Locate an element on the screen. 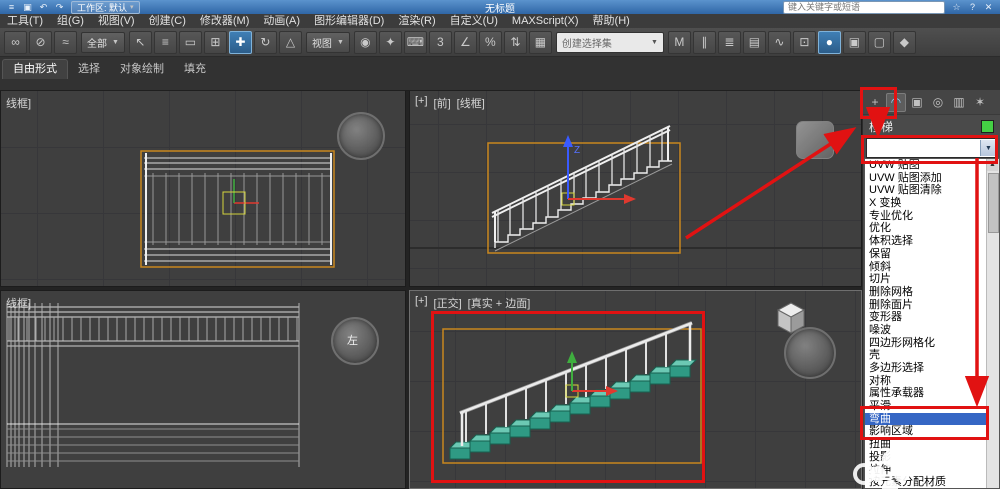 This screenshot has height=489, width=1000. modifier-item: X 变换 is located at coordinates (926, 203).